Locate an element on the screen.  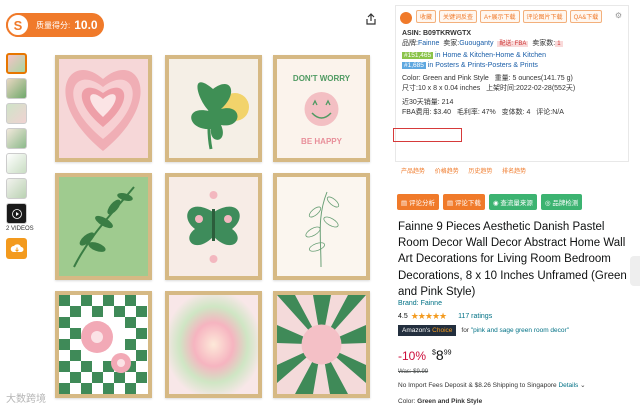
brand-check-button: ◎ 品牌检测 is located at coordinates (561, 202).